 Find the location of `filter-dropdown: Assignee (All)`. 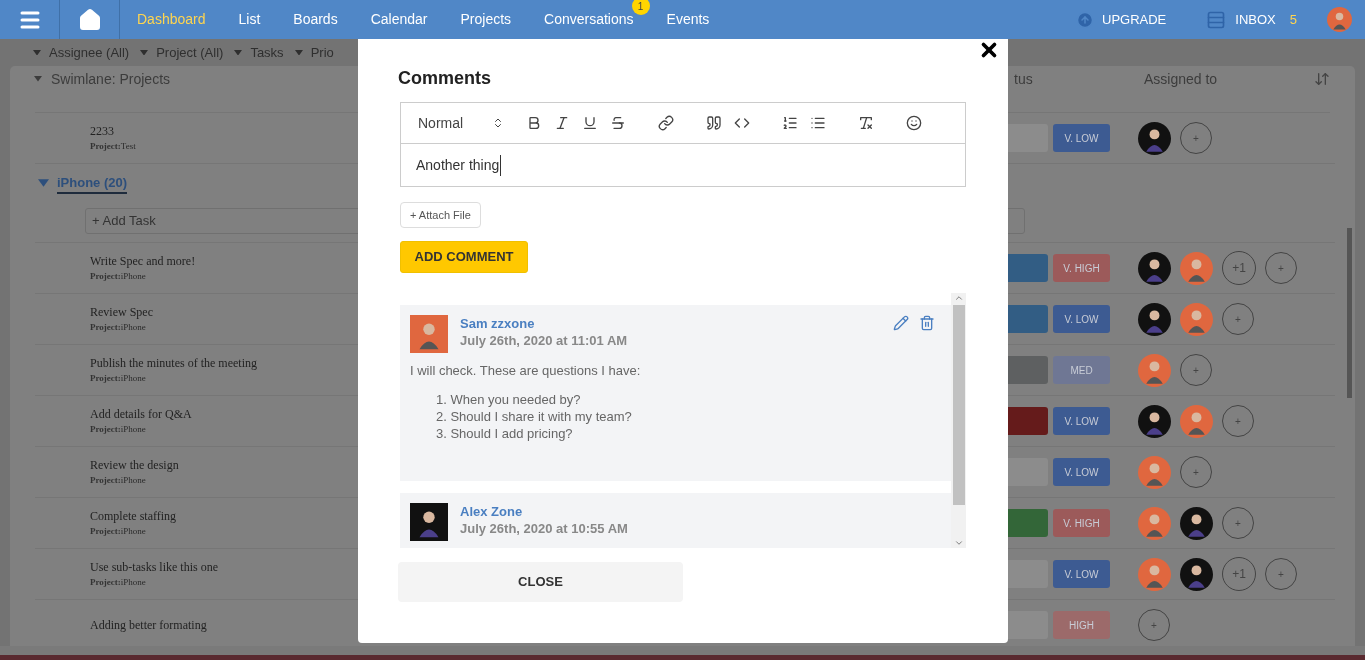

filter-dropdown: Assignee (All) is located at coordinates (89, 52).